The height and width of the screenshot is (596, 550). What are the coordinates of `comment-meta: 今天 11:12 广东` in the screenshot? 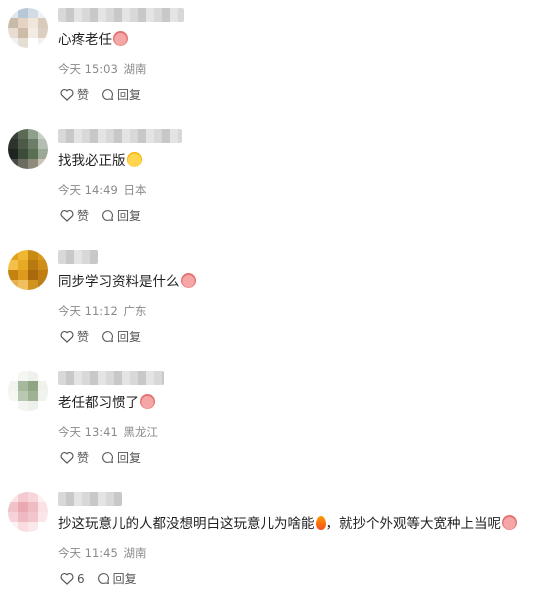 It's located at (102, 311).